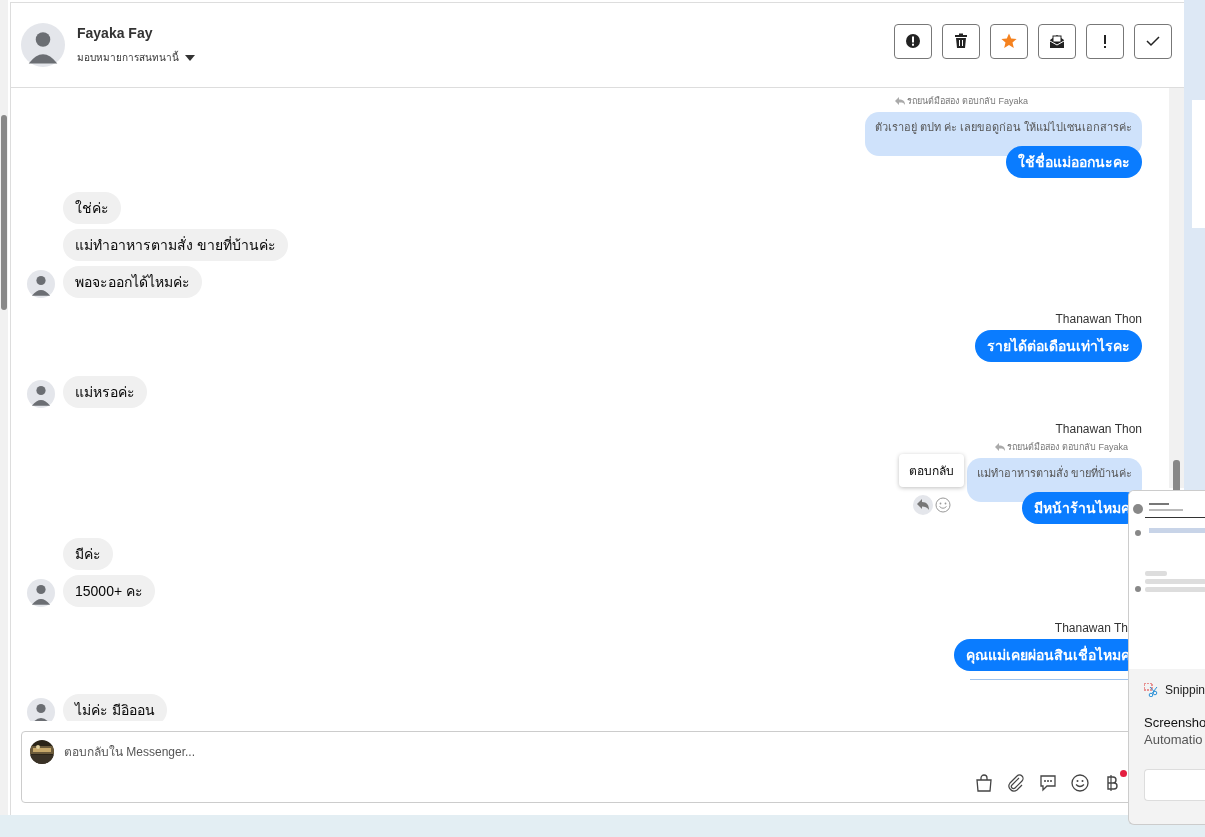 The image size is (1205, 837). Describe the element at coordinates (1105, 41) in the screenshot. I see `exclamation-button` at that location.